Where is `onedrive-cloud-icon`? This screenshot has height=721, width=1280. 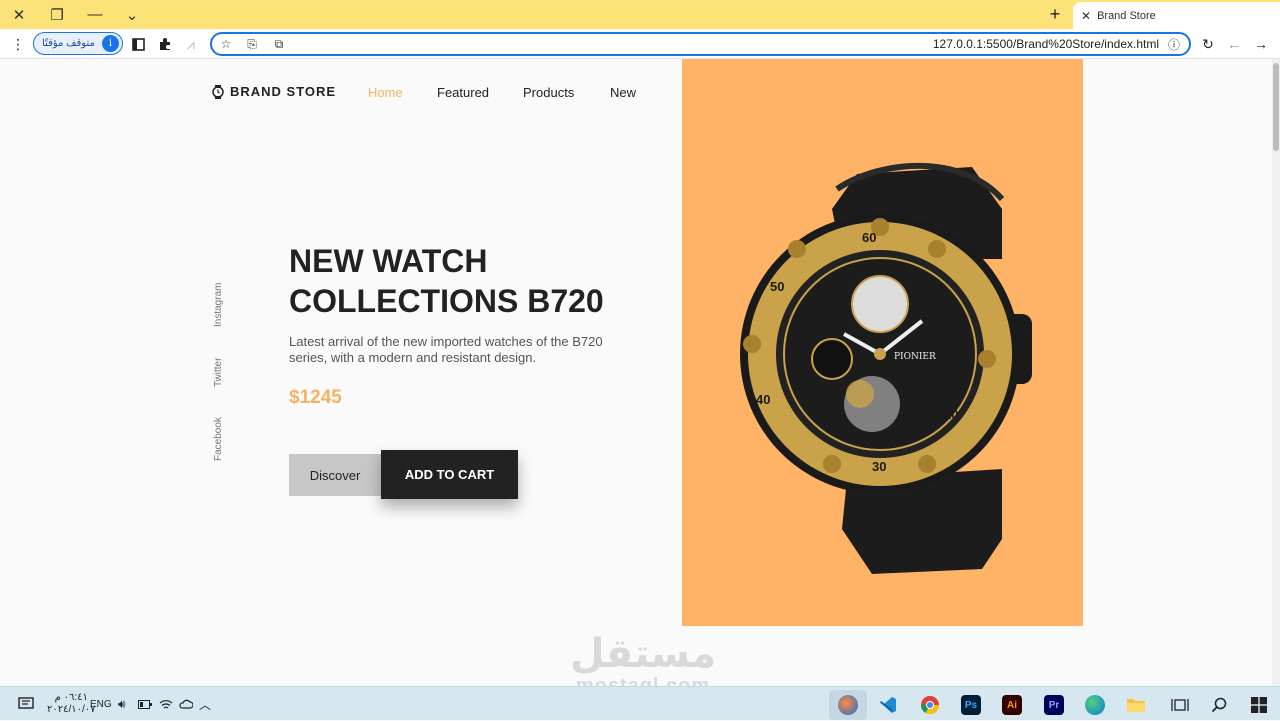
onedrive-cloud-icon is located at coordinates (185, 704).